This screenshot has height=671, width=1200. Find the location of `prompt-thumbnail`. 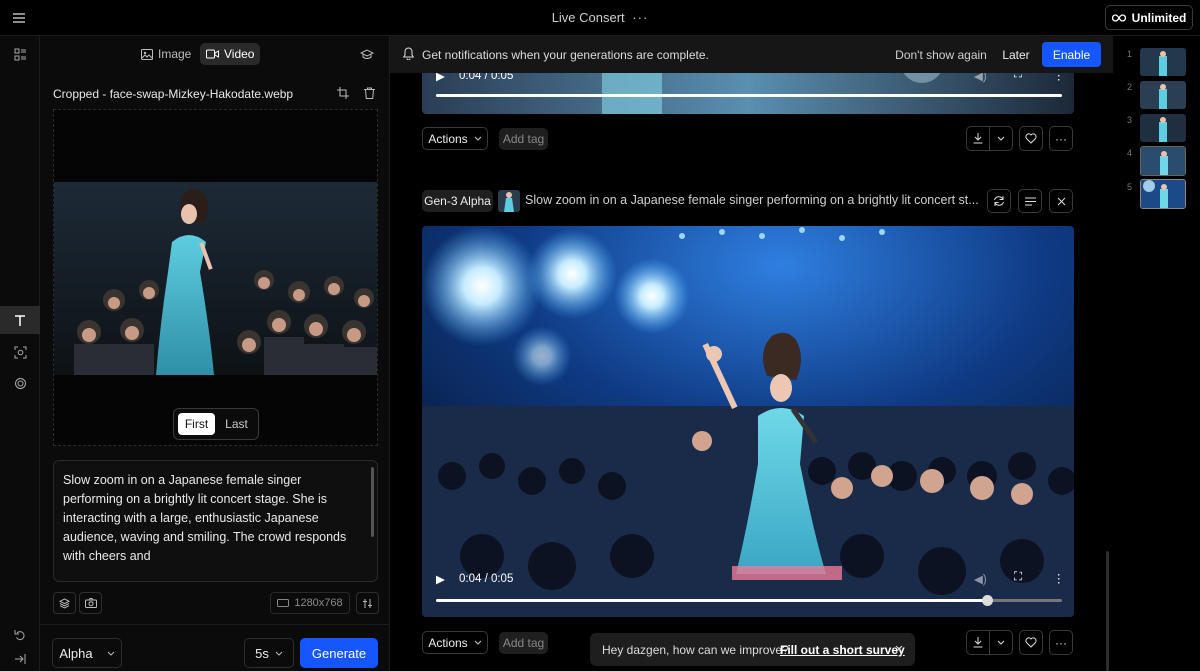

prompt-thumbnail is located at coordinates (509, 201).